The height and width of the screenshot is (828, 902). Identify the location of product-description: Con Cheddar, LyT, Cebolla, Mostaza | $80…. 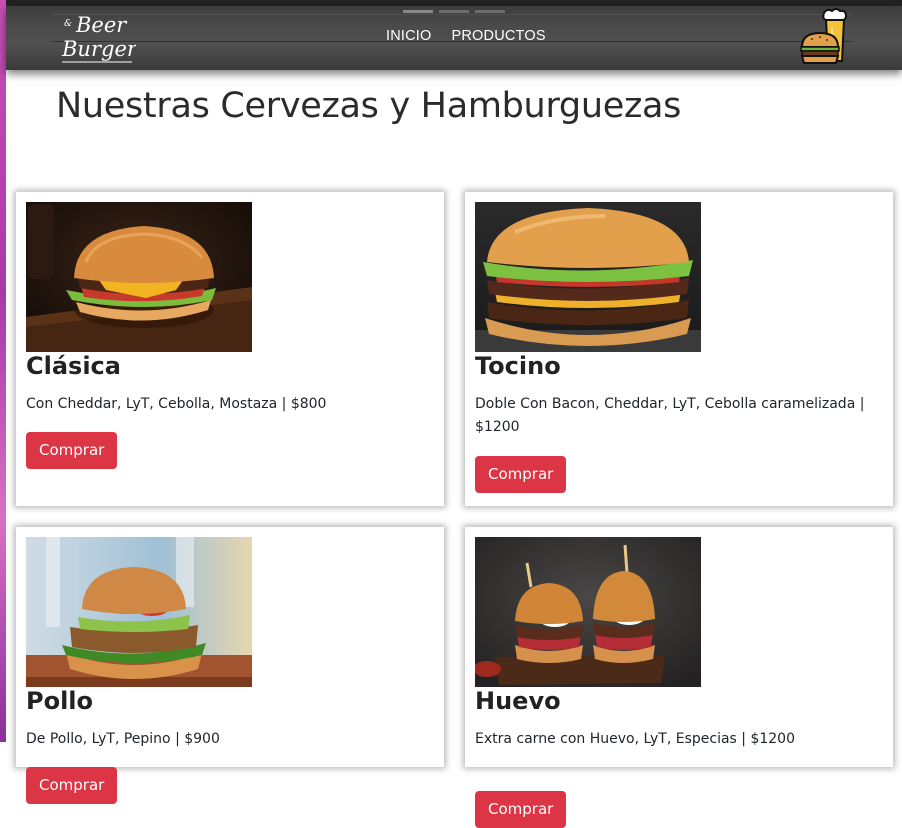
(176, 404).